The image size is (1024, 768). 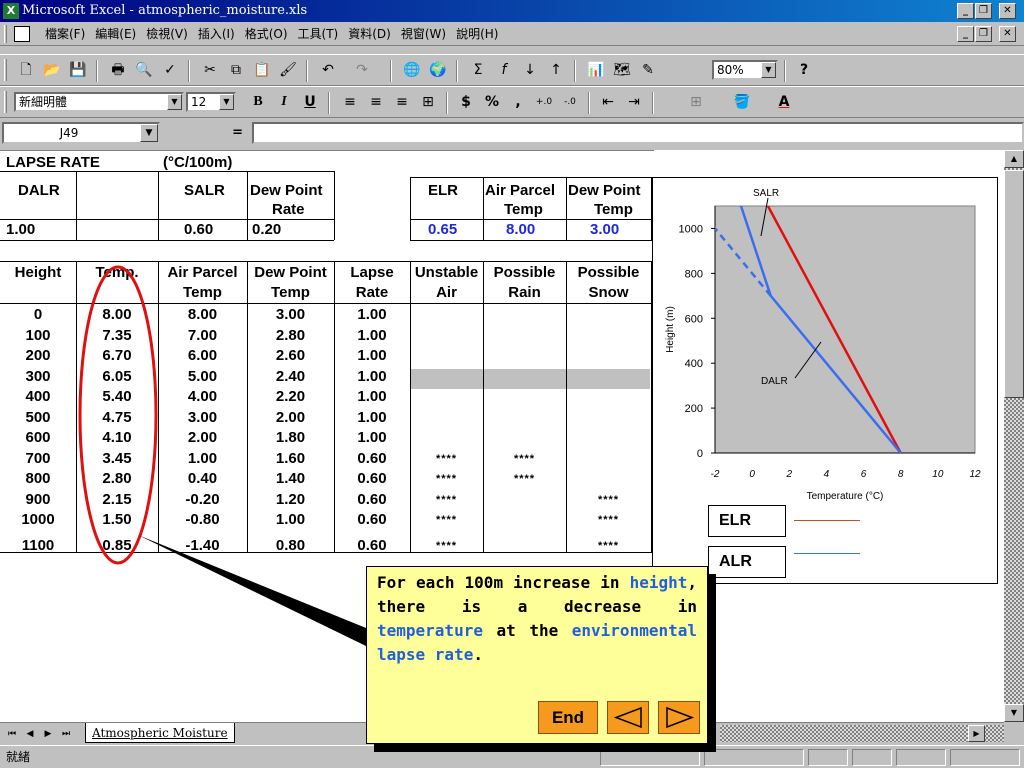 What do you see at coordinates (1014, 436) in the screenshot?
I see `vertical-scrollbar: ▲ ▼` at bounding box center [1014, 436].